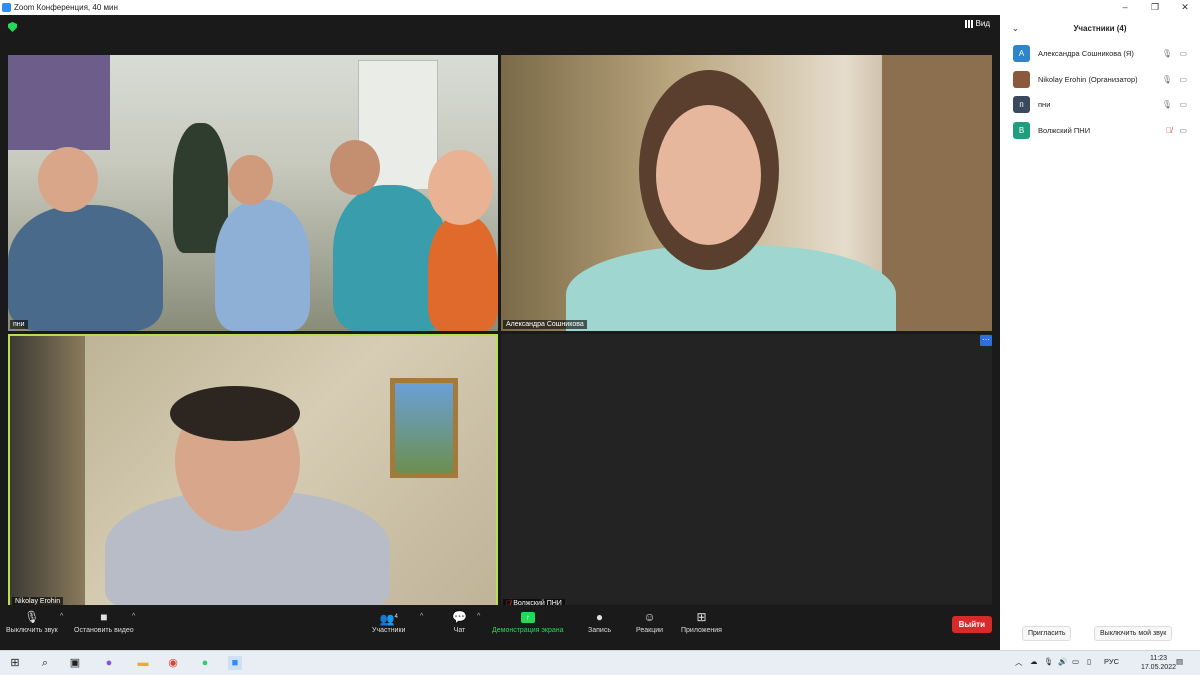 Image resolution: width=1200 pixels, height=675 pixels. Describe the element at coordinates (545, 324) in the screenshot. I see `tile-name: Александра Сошникова` at that location.